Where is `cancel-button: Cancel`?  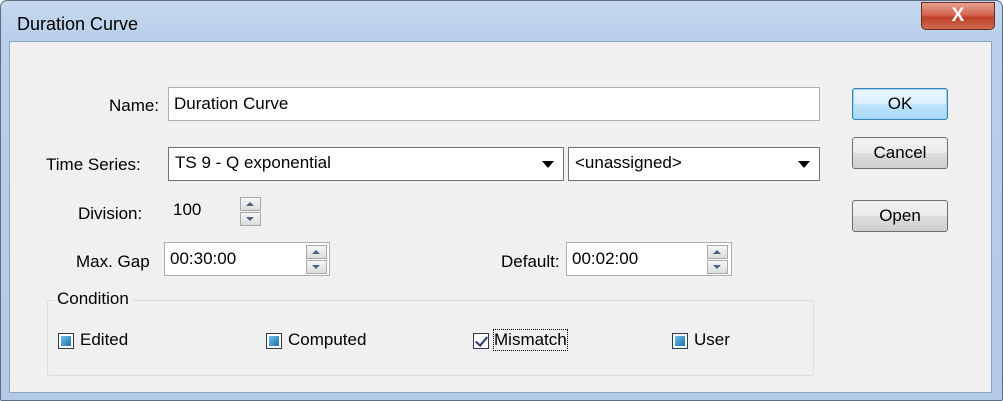 cancel-button: Cancel is located at coordinates (900, 153).